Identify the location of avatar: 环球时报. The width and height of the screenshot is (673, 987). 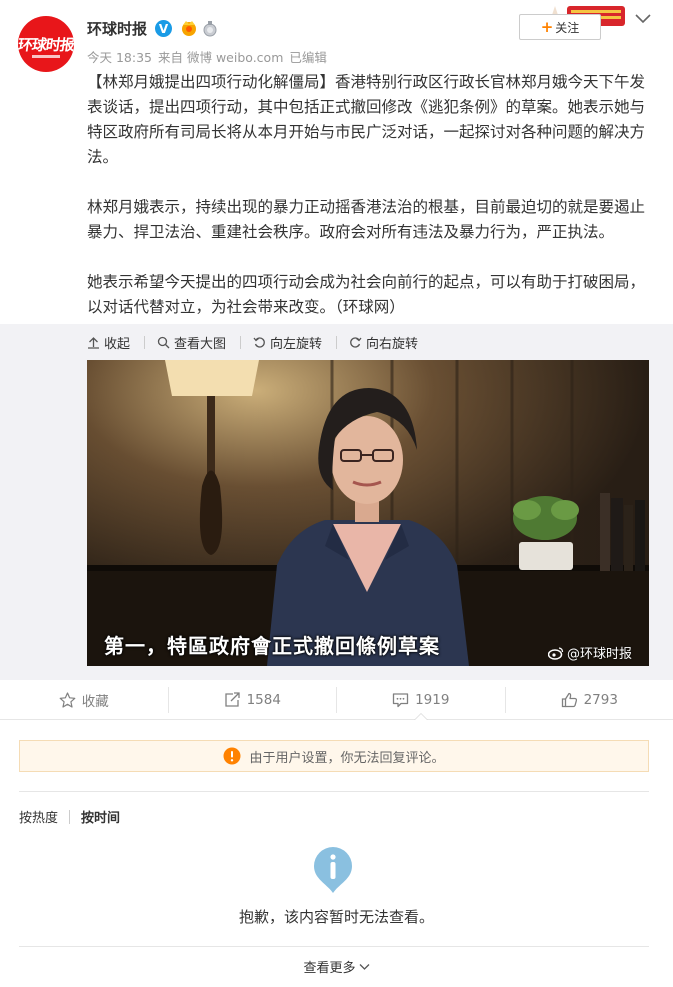
(46, 44).